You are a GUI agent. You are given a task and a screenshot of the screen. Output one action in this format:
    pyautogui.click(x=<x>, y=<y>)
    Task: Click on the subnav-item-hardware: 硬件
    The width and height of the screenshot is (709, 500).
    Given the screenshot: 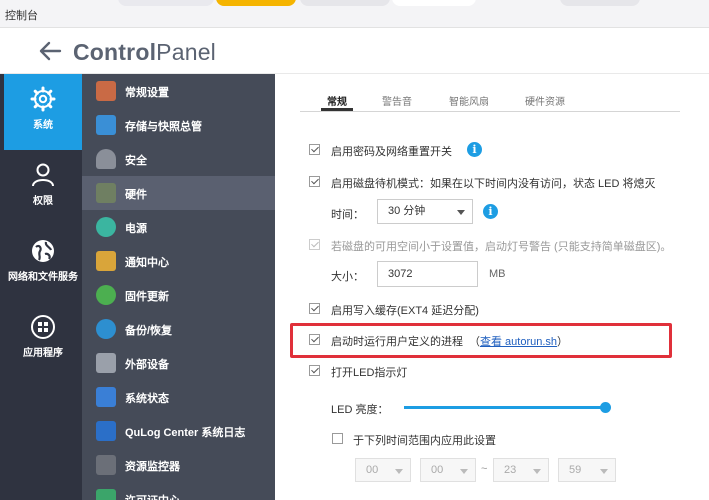 What is the action you would take?
    pyautogui.click(x=178, y=193)
    